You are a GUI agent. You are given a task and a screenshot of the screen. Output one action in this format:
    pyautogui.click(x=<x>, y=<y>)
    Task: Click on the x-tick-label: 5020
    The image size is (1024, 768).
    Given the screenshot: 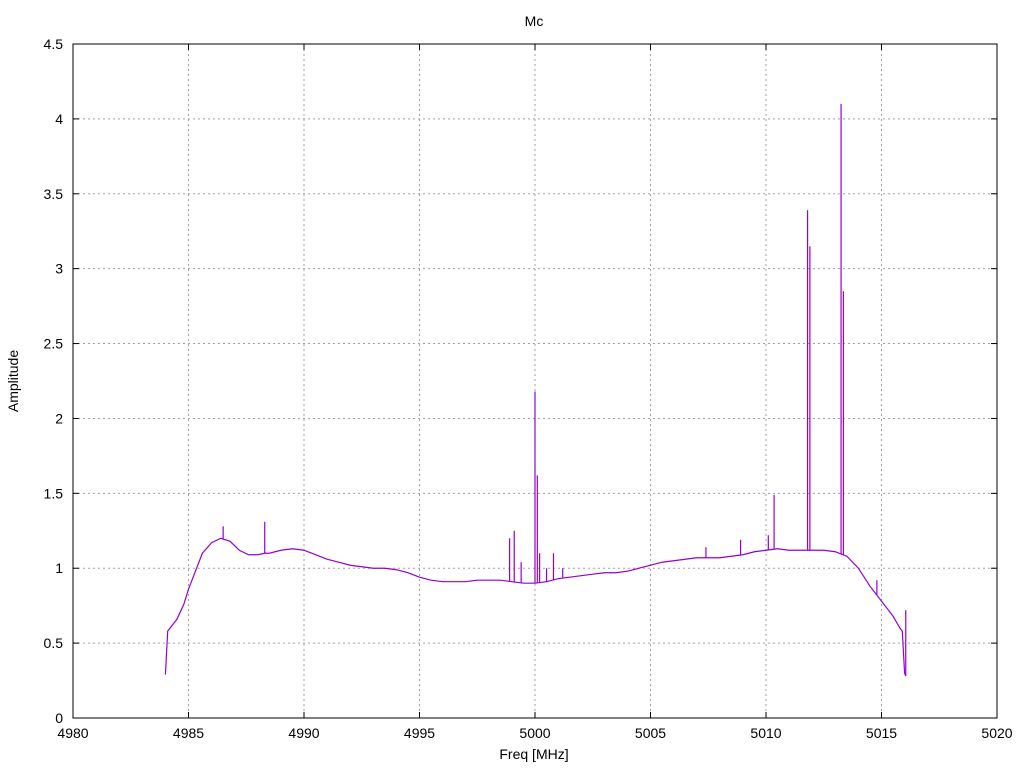 What is the action you would take?
    pyautogui.click(x=996, y=733)
    